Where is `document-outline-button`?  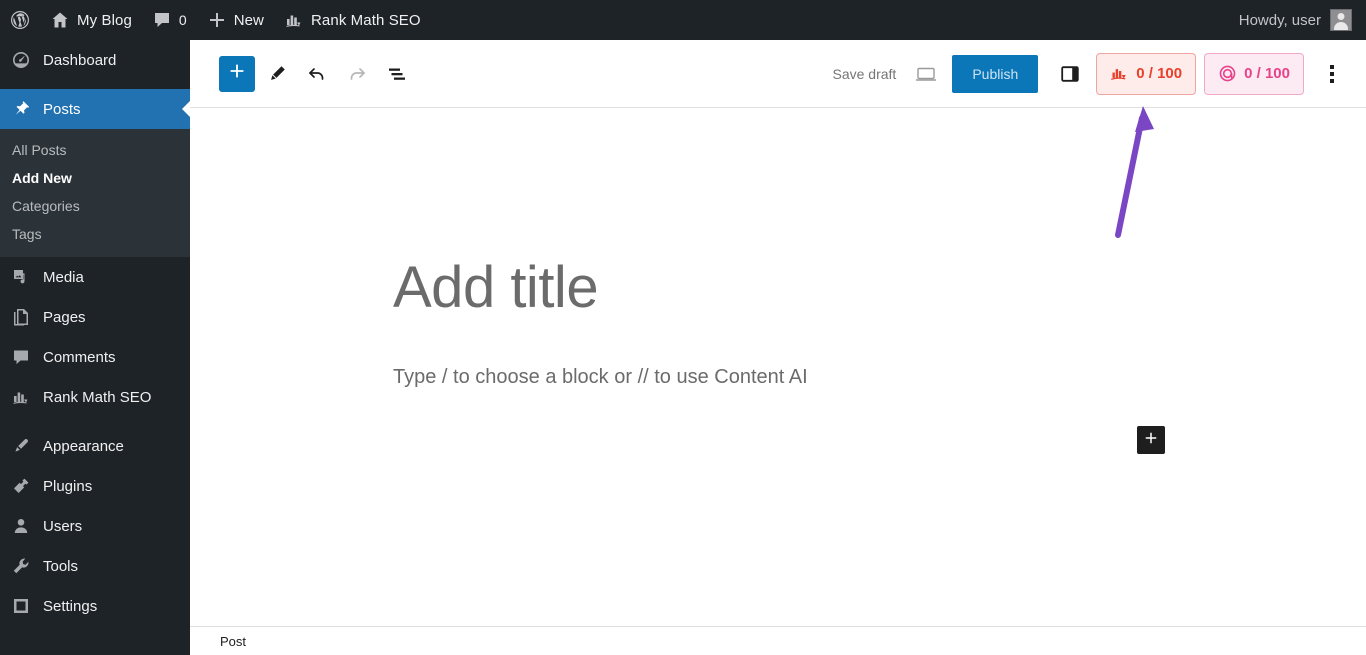 document-outline-button is located at coordinates (397, 74).